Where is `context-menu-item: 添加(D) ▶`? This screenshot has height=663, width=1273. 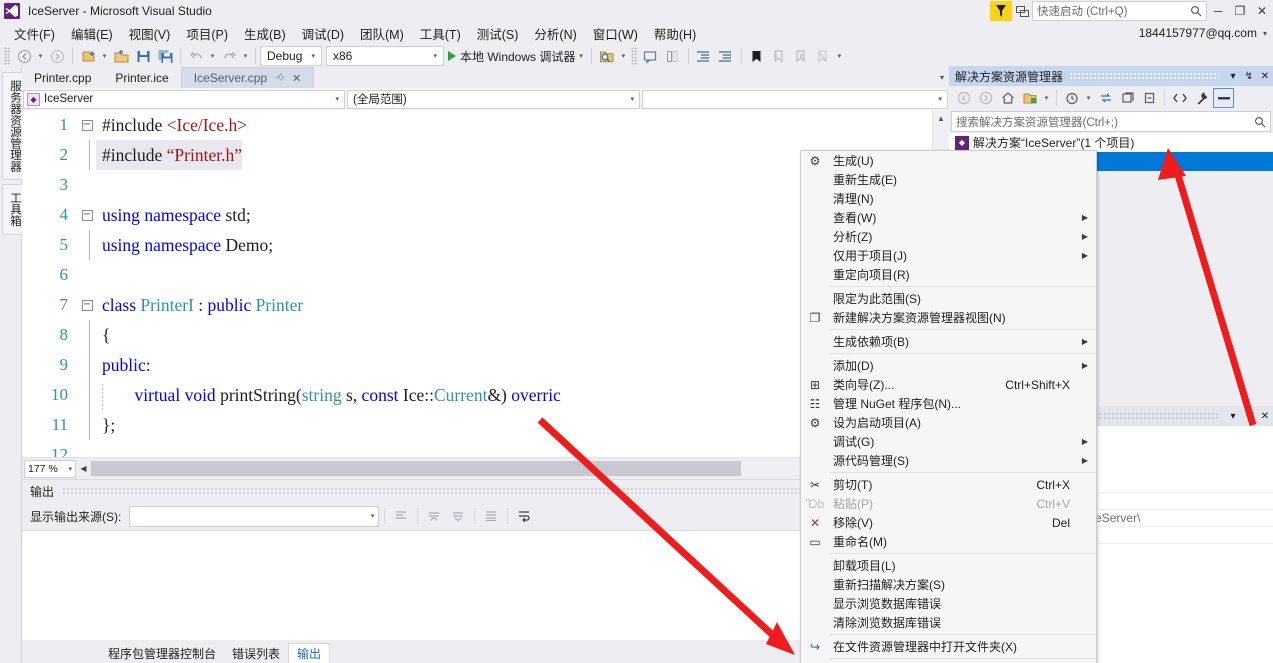
context-menu-item: 添加(D) ▶ is located at coordinates (948, 365).